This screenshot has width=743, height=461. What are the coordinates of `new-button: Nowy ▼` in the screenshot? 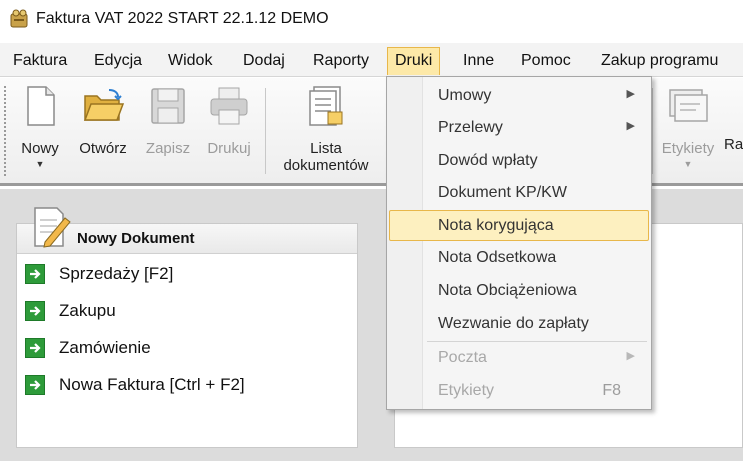 It's located at (40, 126).